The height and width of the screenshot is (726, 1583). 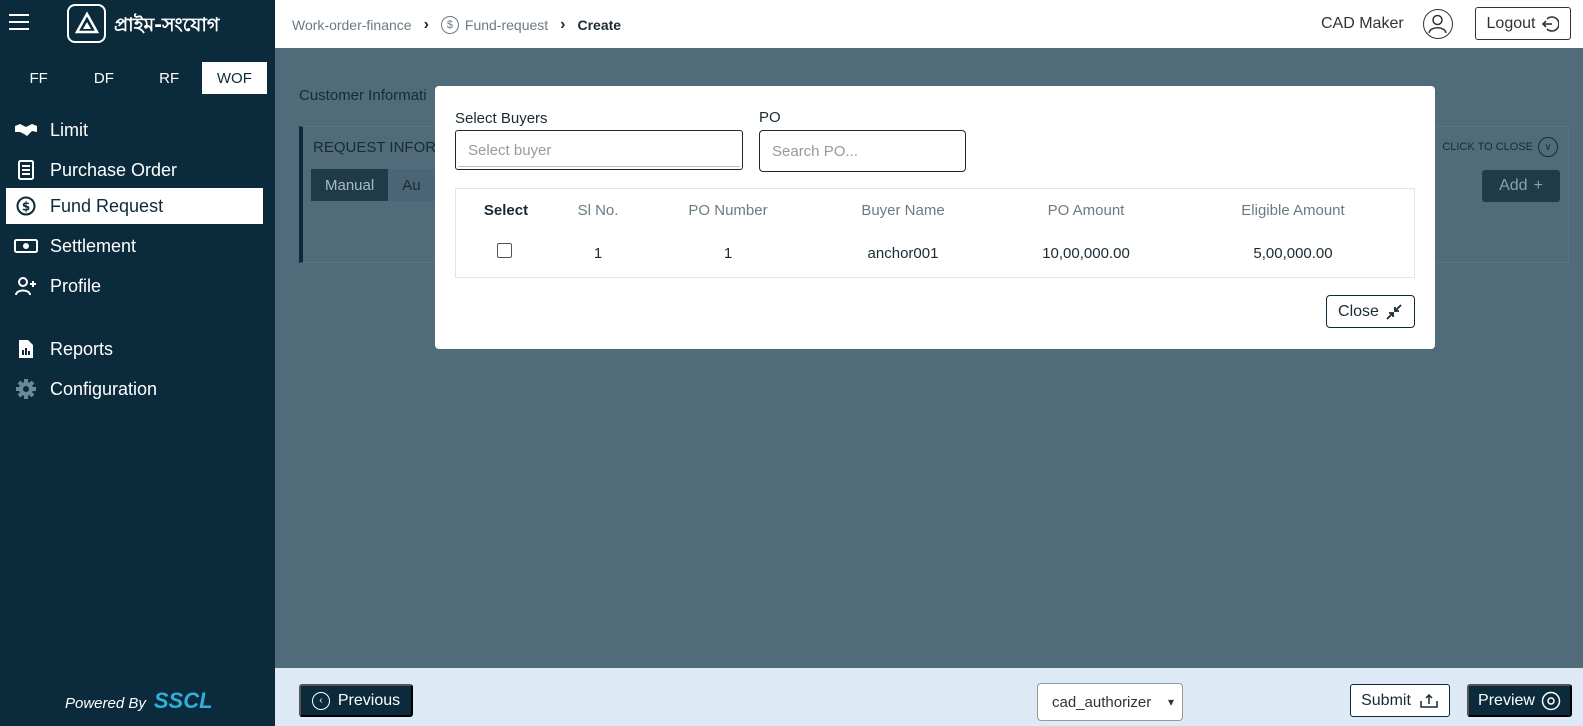 I want to click on upload-icon, so click(x=1429, y=700).